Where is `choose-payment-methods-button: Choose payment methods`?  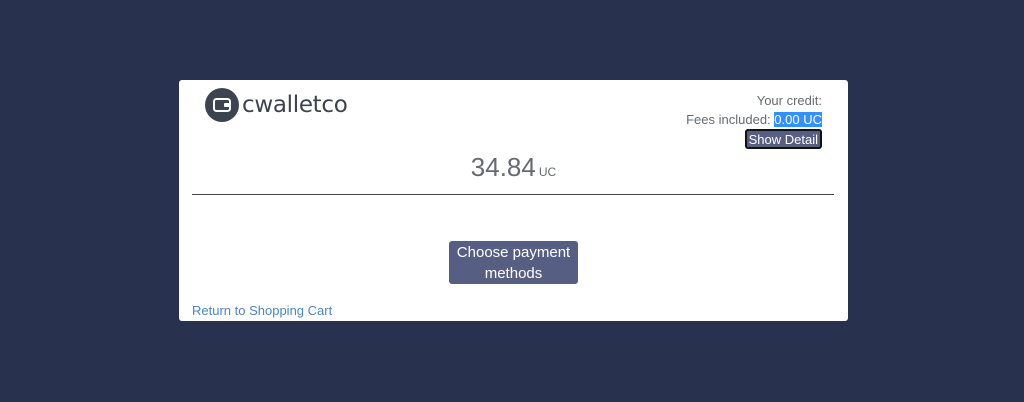 choose-payment-methods-button: Choose payment methods is located at coordinates (513, 262).